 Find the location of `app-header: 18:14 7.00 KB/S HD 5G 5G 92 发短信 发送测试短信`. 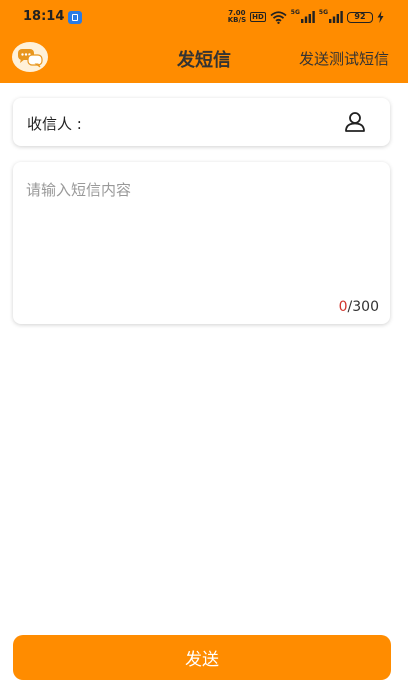

app-header: 18:14 7.00 KB/S HD 5G 5G 92 发短信 发送测试短信 is located at coordinates (204, 41).